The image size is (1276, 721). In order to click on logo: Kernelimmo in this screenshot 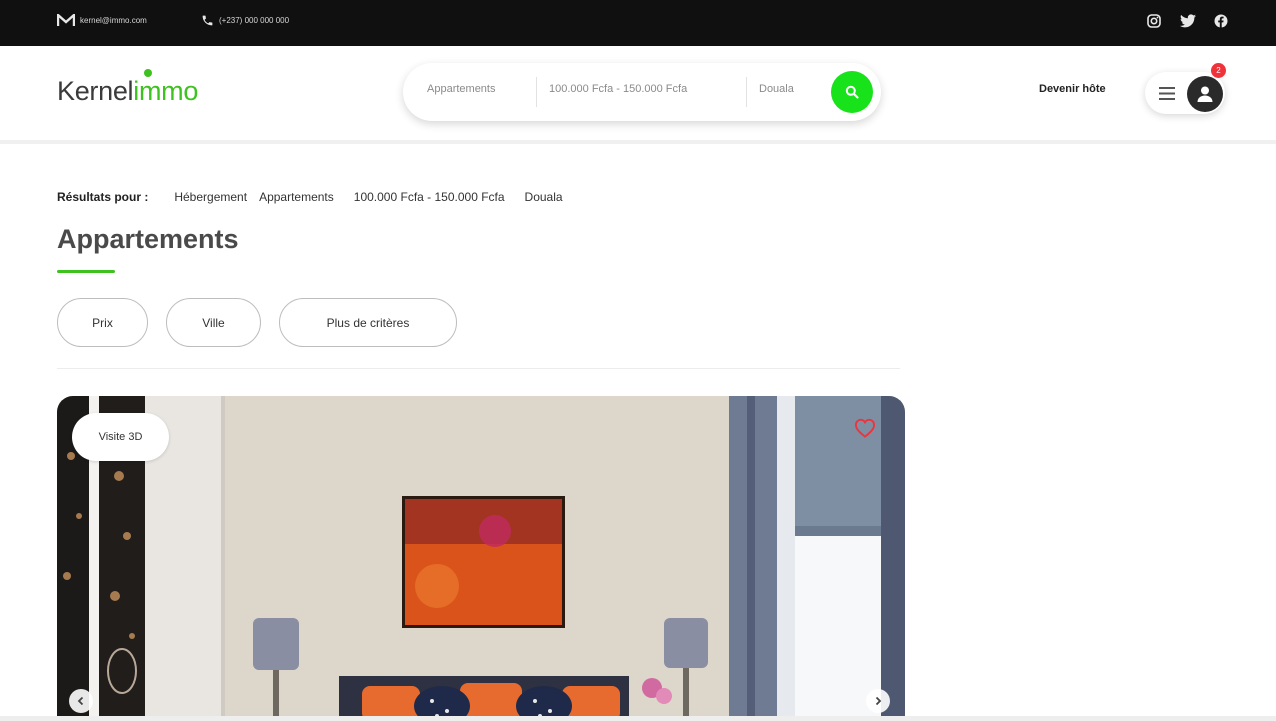, I will do `click(128, 88)`.